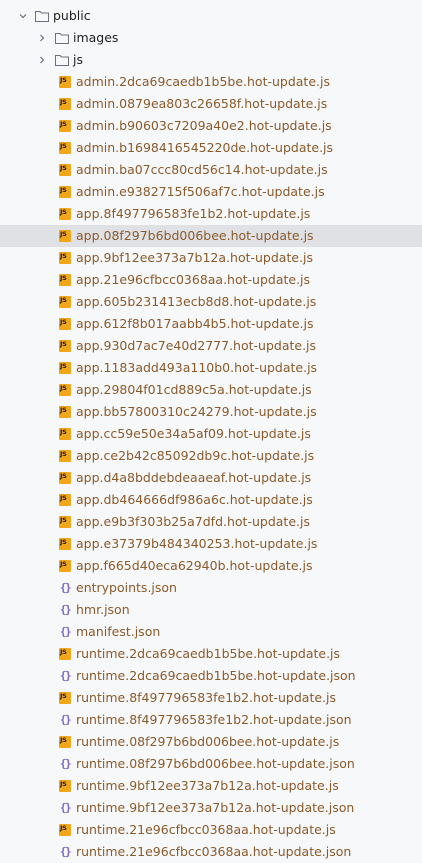 The height and width of the screenshot is (863, 422). Describe the element at coordinates (195, 455) in the screenshot. I see `file-label: app.ce2b42c85092db9c.hot-update.js` at that location.